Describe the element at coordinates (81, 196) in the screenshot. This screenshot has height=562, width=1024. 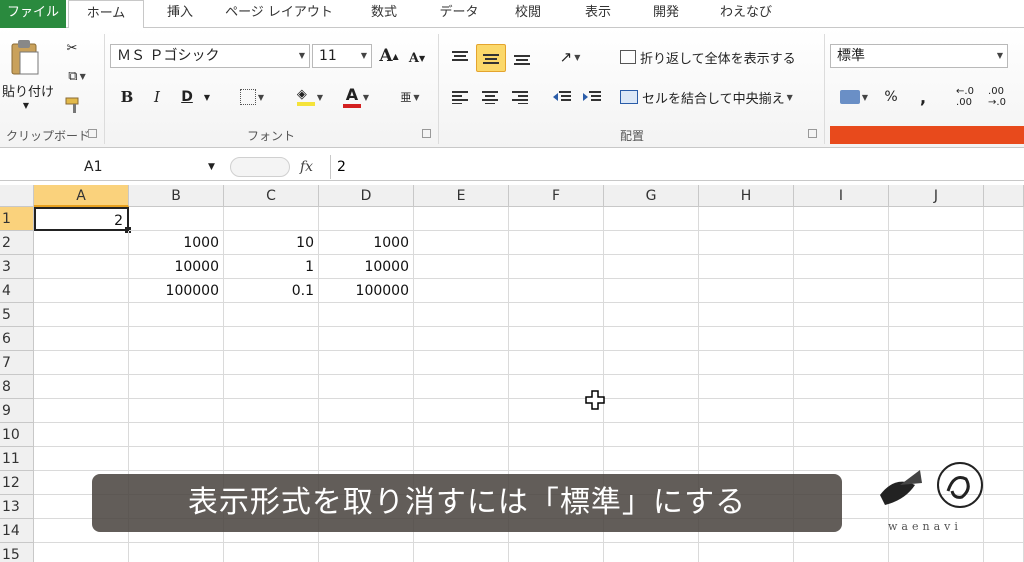
I see `column-header-a: A` at that location.